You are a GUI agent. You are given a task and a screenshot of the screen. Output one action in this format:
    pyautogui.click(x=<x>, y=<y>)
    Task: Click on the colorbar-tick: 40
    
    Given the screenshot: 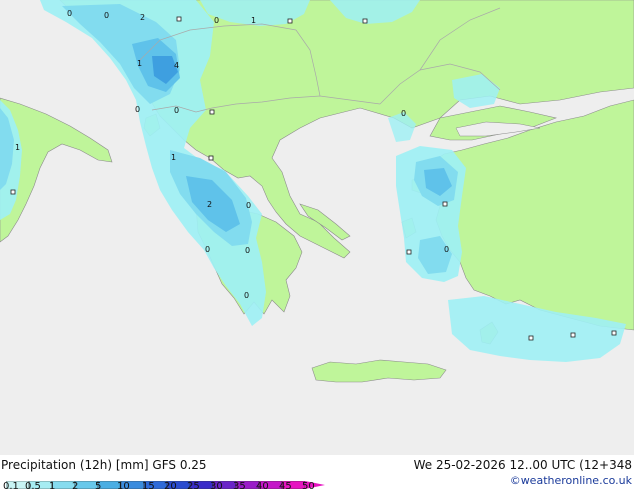 What is the action you would take?
    pyautogui.click(x=262, y=486)
    